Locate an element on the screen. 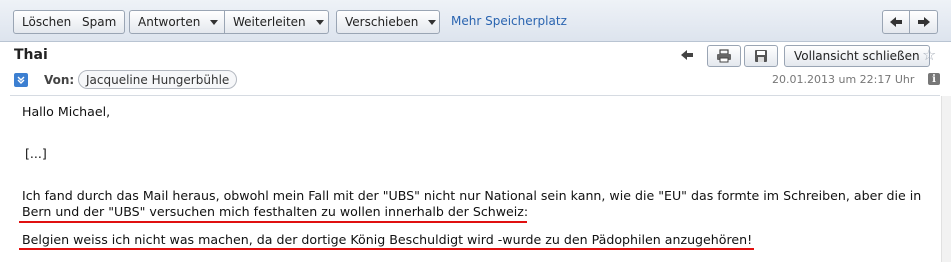 Image resolution: width=951 pixels, height=262 pixels. mail-datetime: 20.01.2013 um 22:17 Uhr is located at coordinates (843, 79).